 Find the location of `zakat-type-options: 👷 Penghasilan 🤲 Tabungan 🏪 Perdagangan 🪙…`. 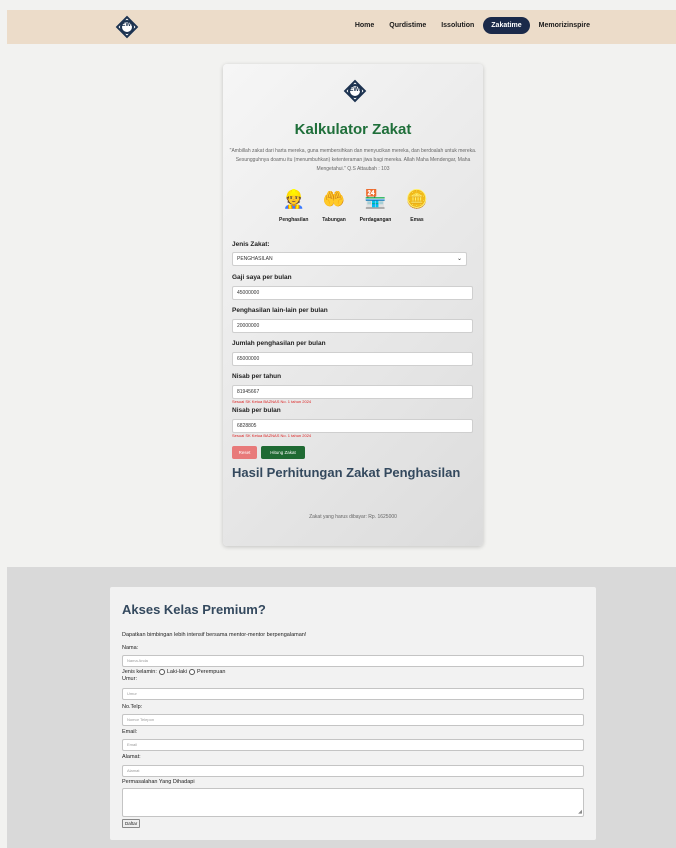

zakat-type-options: 👷 Penghasilan 🤲 Tabungan 🏪 Perdagangan 🪙… is located at coordinates (354, 205).